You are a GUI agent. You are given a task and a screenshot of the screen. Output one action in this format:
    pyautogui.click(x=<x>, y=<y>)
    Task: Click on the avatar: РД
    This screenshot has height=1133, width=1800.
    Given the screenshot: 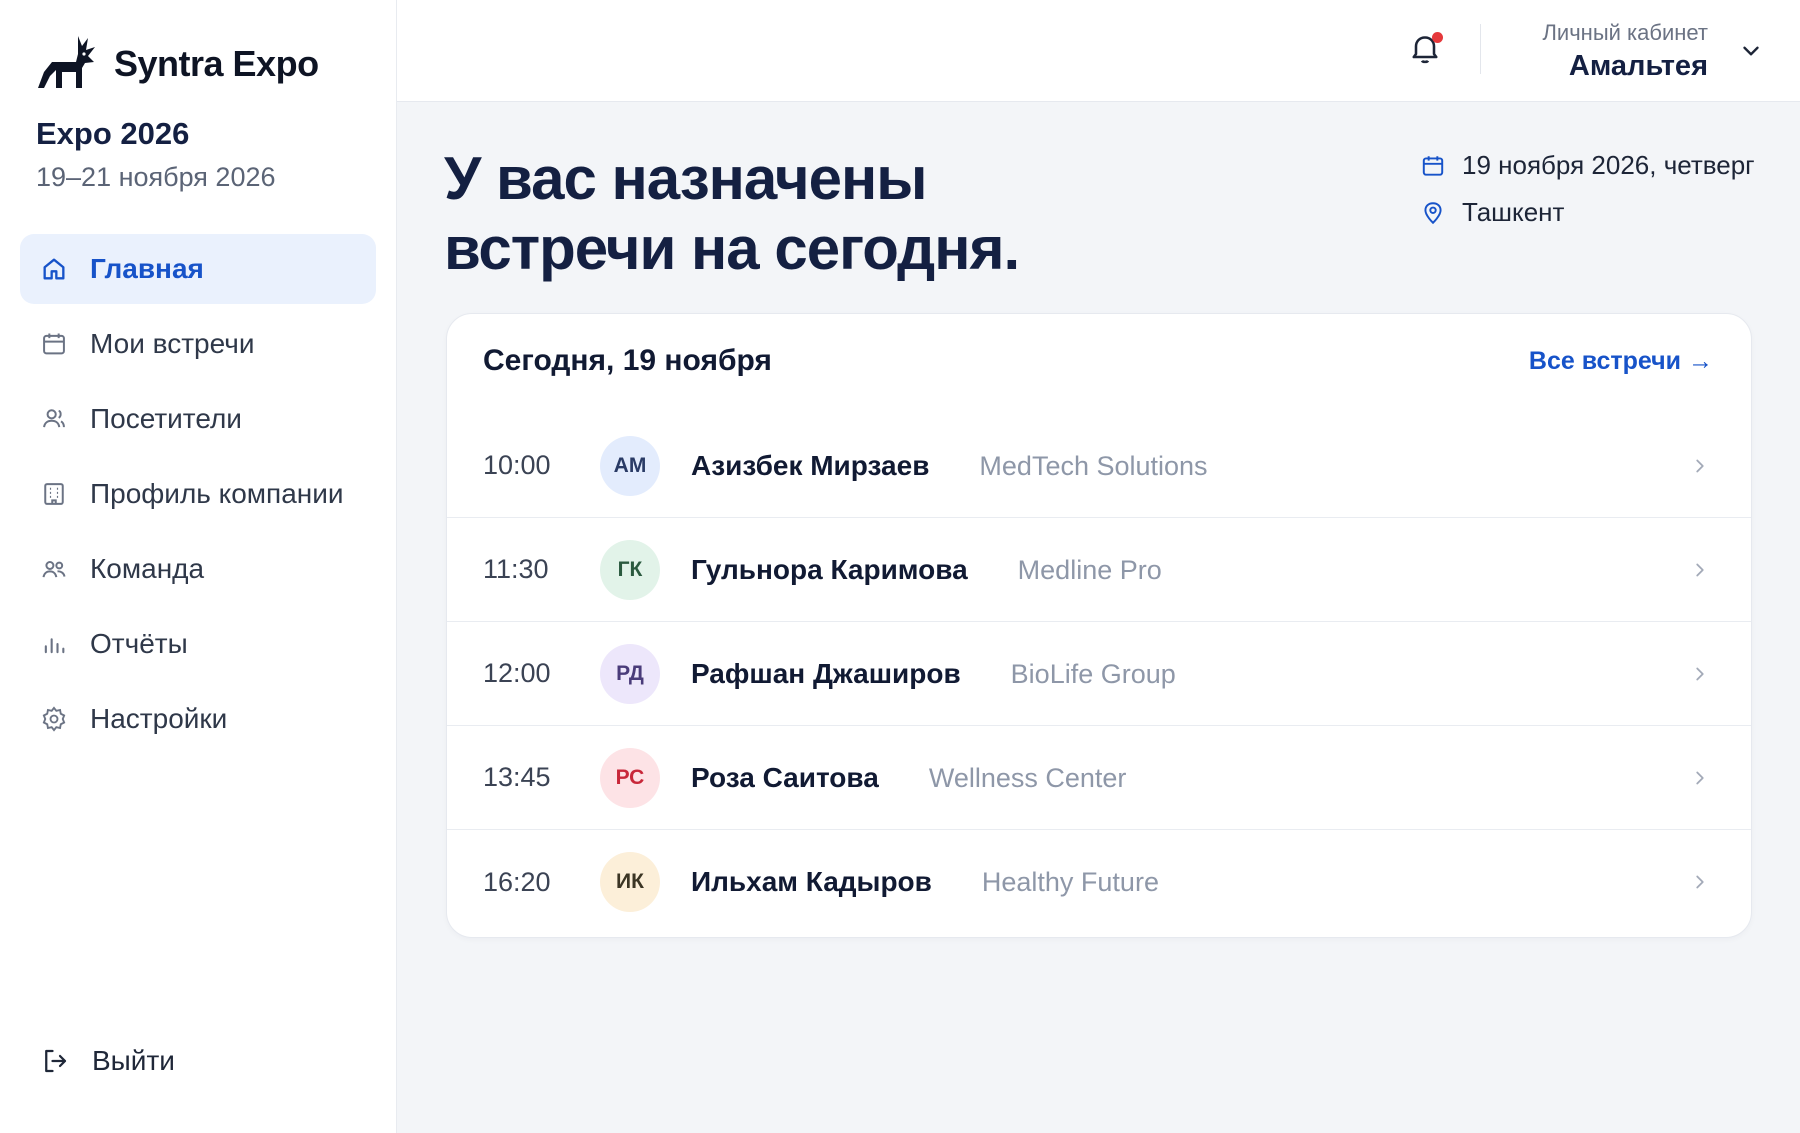 What is the action you would take?
    pyautogui.click(x=630, y=673)
    